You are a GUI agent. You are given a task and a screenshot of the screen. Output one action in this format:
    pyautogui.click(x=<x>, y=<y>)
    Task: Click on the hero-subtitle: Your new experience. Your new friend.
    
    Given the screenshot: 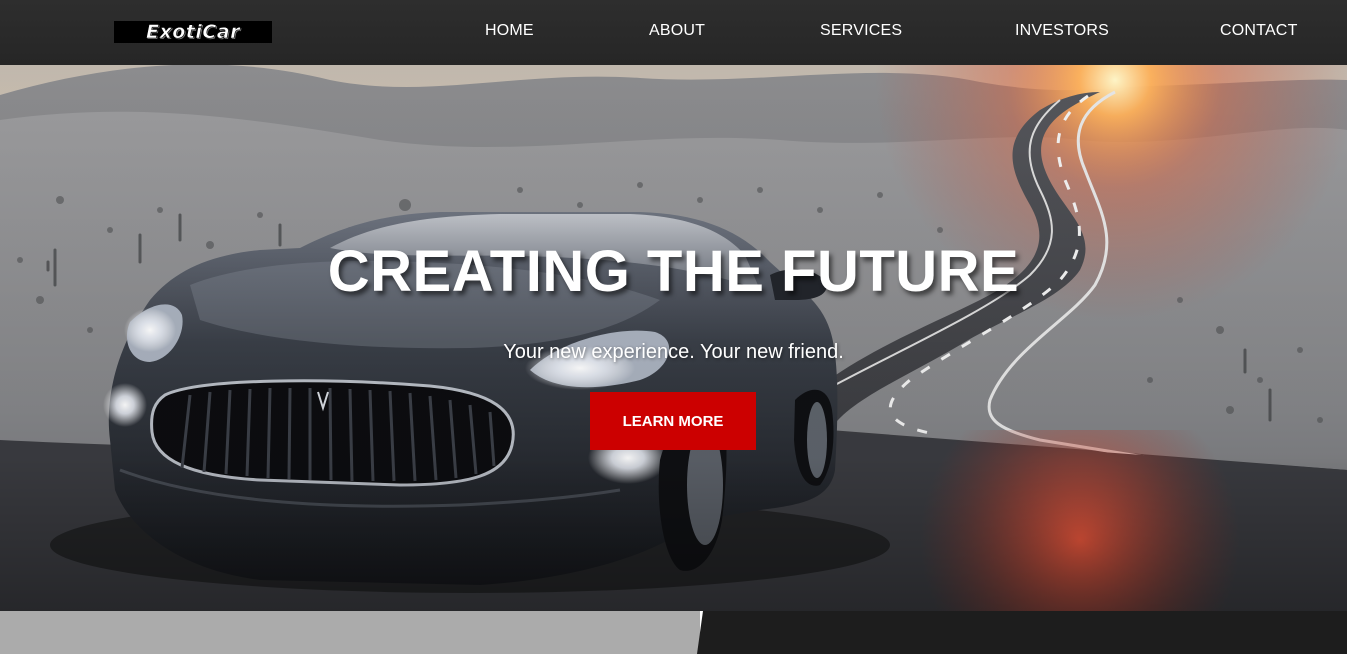 What is the action you would take?
    pyautogui.click(x=673, y=352)
    